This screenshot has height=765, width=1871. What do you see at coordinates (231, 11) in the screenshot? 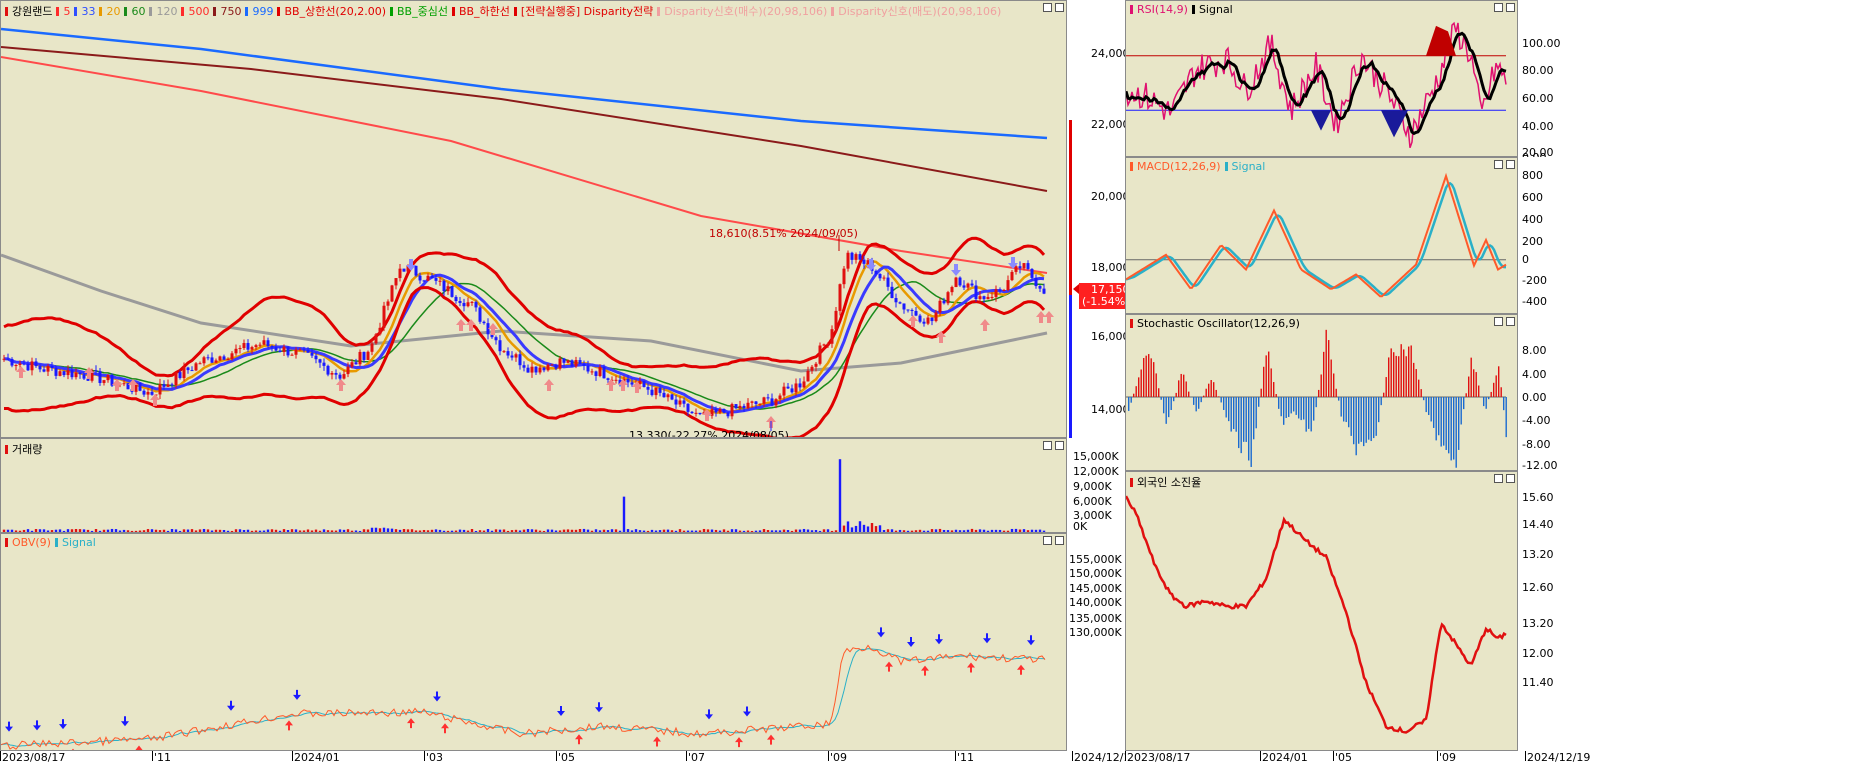
I see `legend-item: 750` at bounding box center [231, 11].